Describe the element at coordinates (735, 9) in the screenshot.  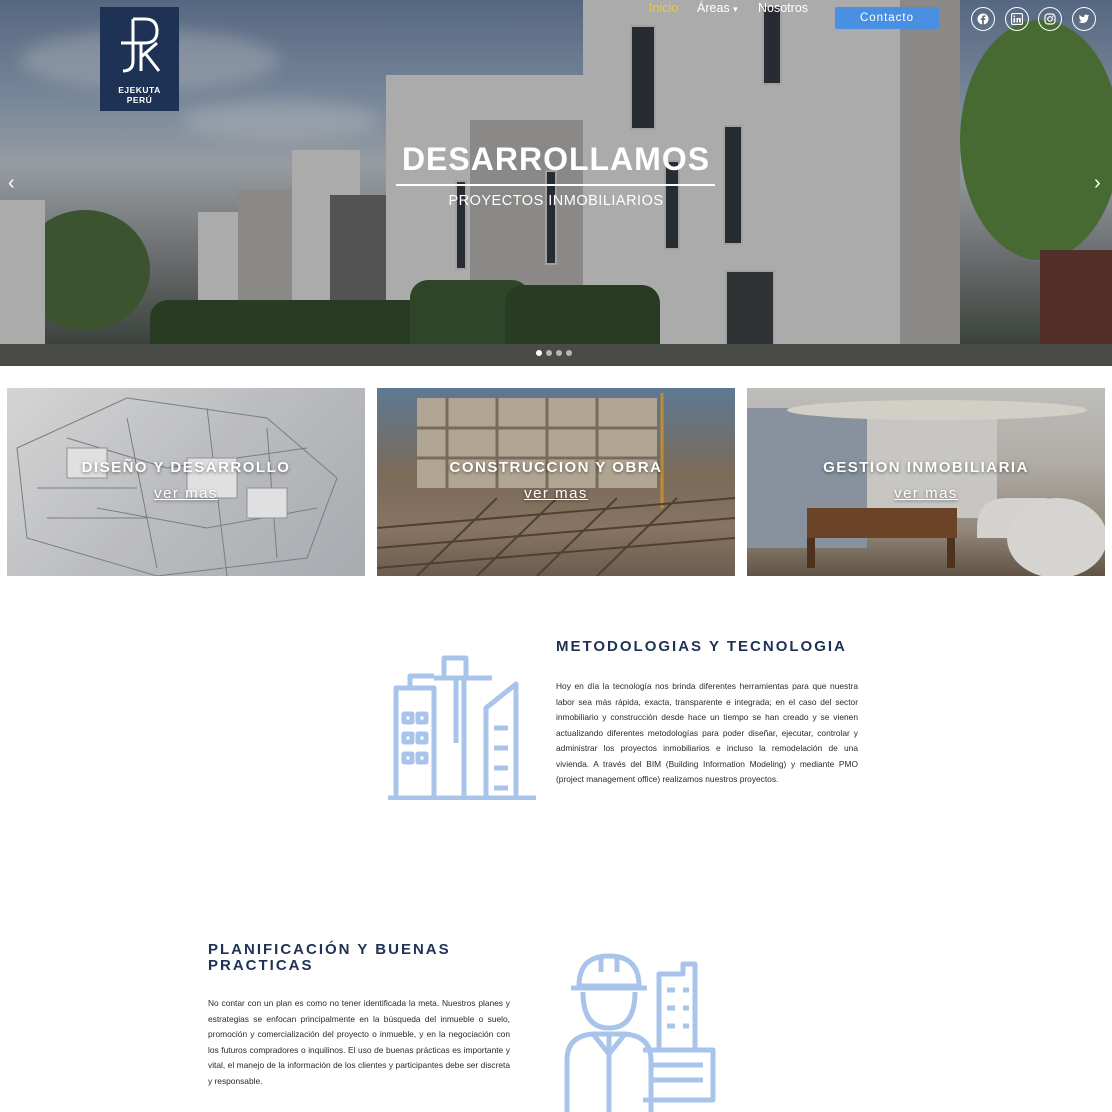
I see `chevron-down-icon: ▾` at that location.